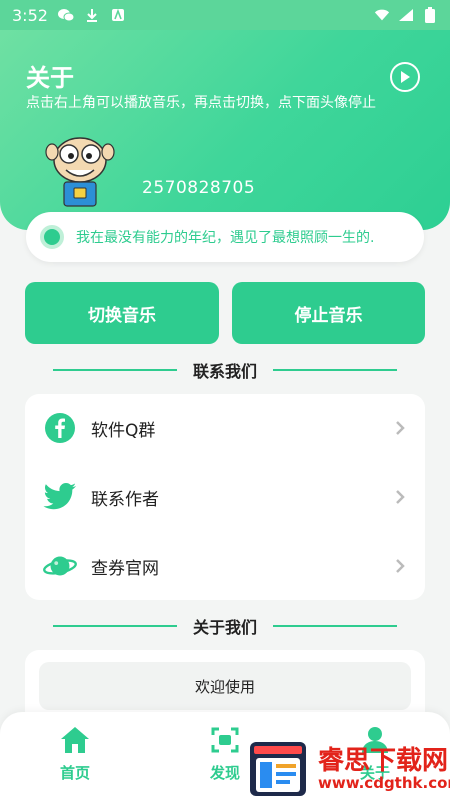  Describe the element at coordinates (122, 313) in the screenshot. I see `switch-music-button: 切换音乐` at that location.